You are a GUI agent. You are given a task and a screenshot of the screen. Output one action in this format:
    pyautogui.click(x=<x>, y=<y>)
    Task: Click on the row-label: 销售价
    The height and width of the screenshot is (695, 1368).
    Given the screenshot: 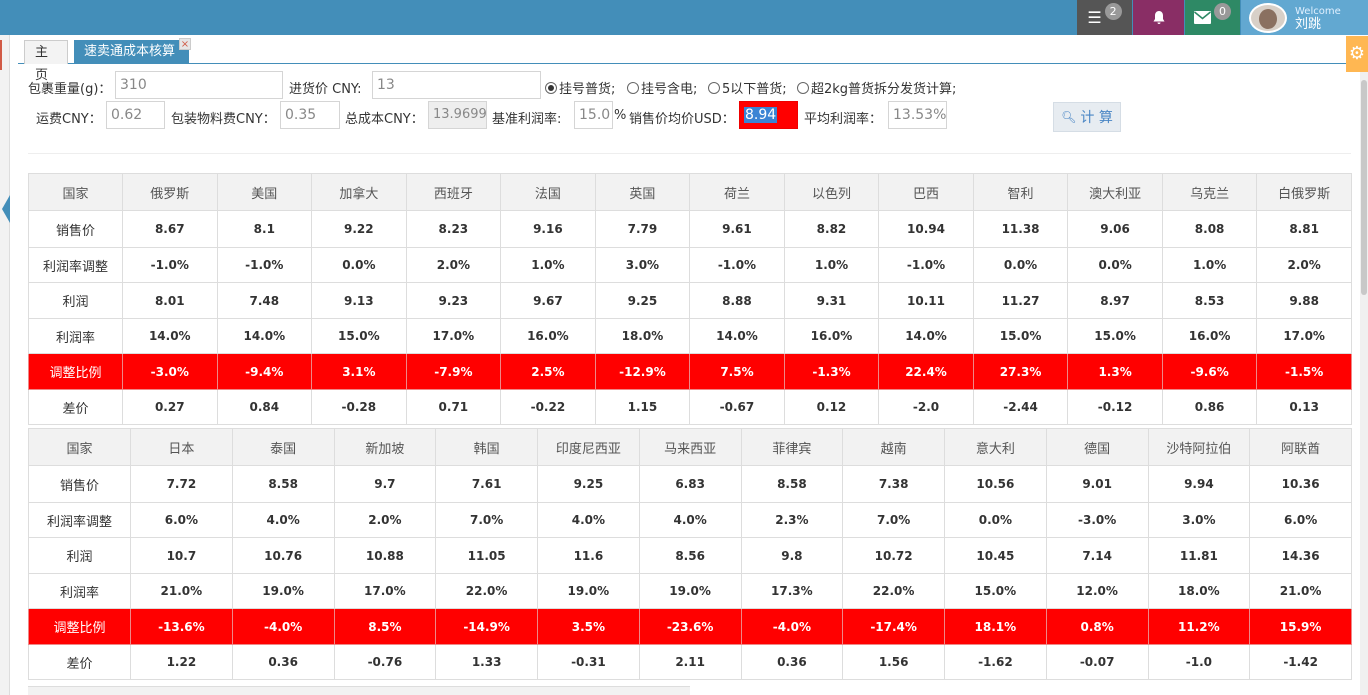 What is the action you would take?
    pyautogui.click(x=79, y=484)
    